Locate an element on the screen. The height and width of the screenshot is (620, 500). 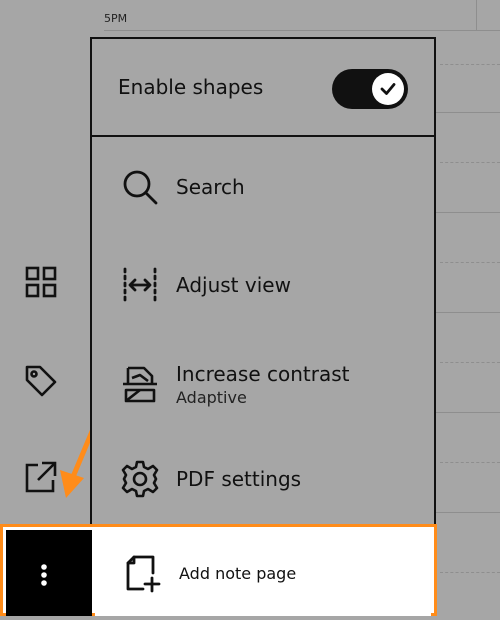
share-icon is located at coordinates (41, 477).